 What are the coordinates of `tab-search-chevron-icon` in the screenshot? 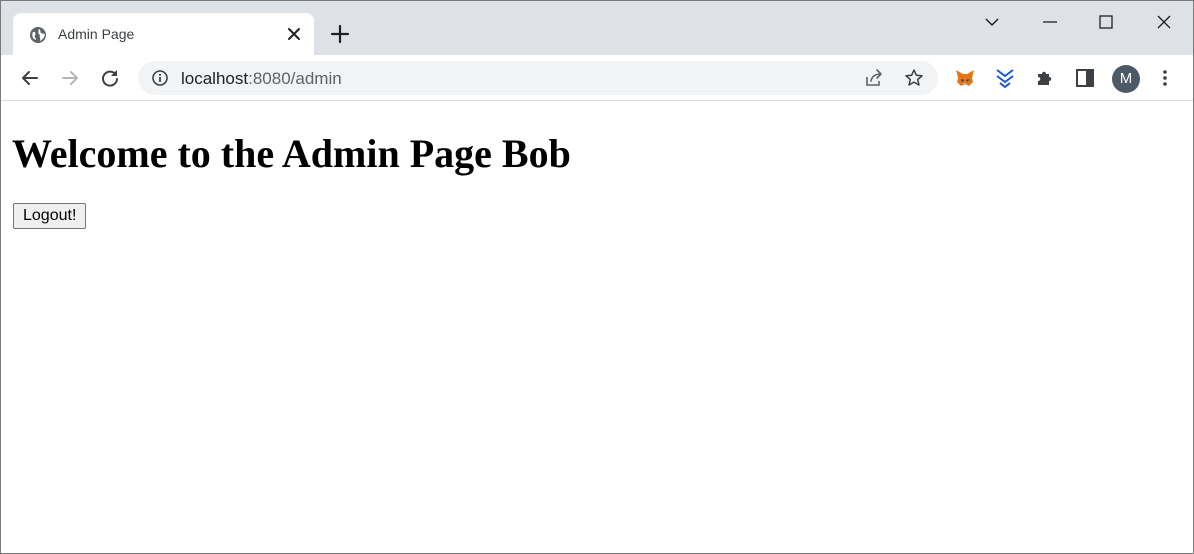 It's located at (992, 22).